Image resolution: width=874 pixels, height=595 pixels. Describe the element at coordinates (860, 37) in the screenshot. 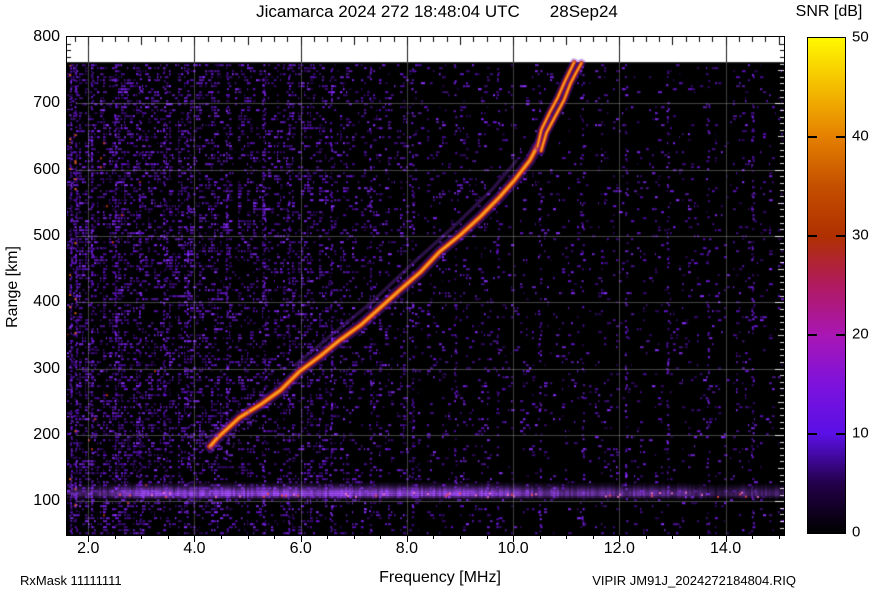

I see `colorbar-tick-label: 50` at that location.